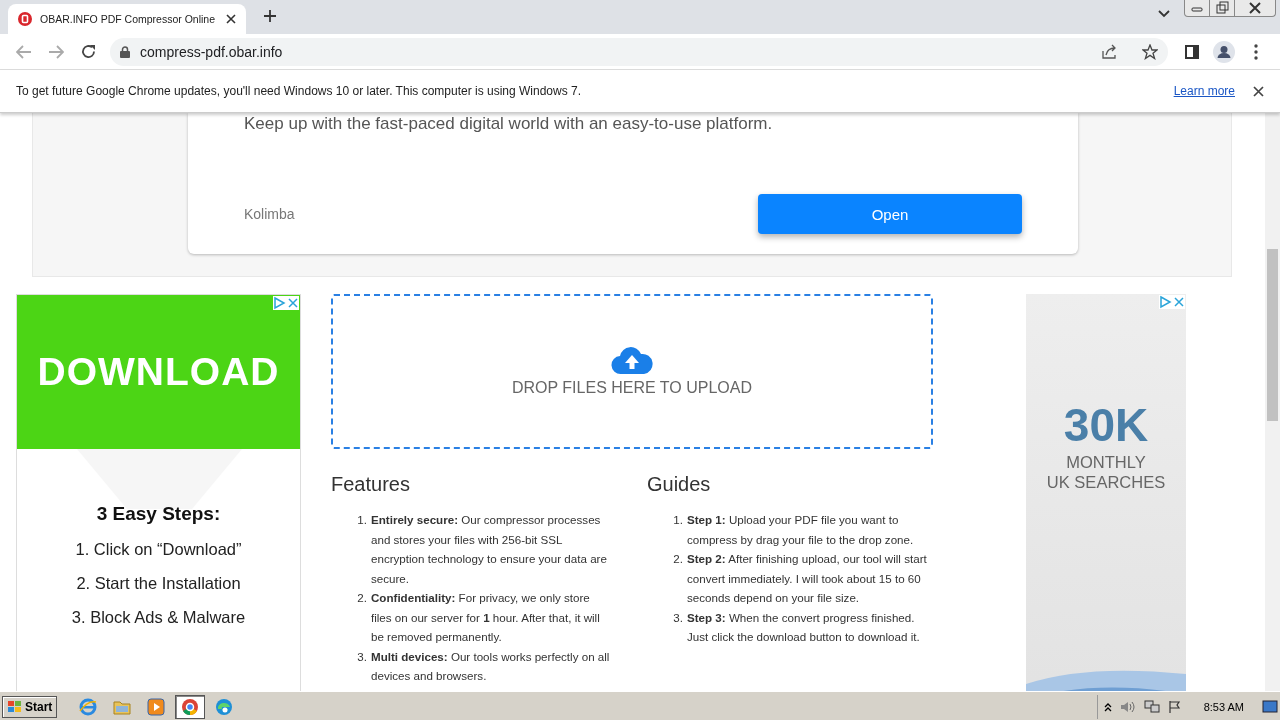  Describe the element at coordinates (127, 19) in the screenshot. I see `browser-tab: OBAR.INFO PDF Compressor Online` at that location.